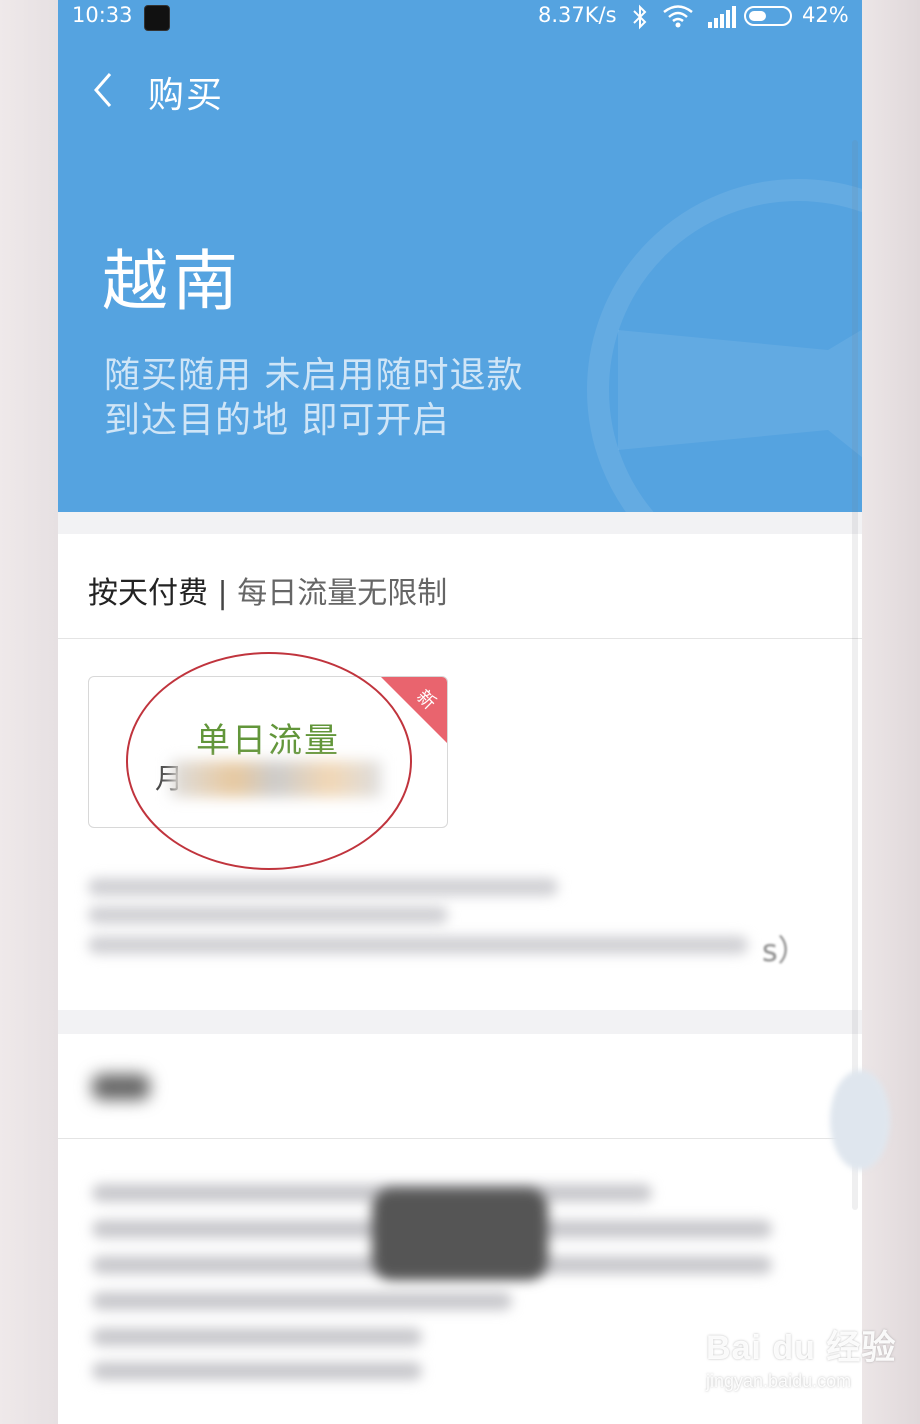 This screenshot has height=1424, width=920. I want to click on description-tail: s）, so click(785, 951).